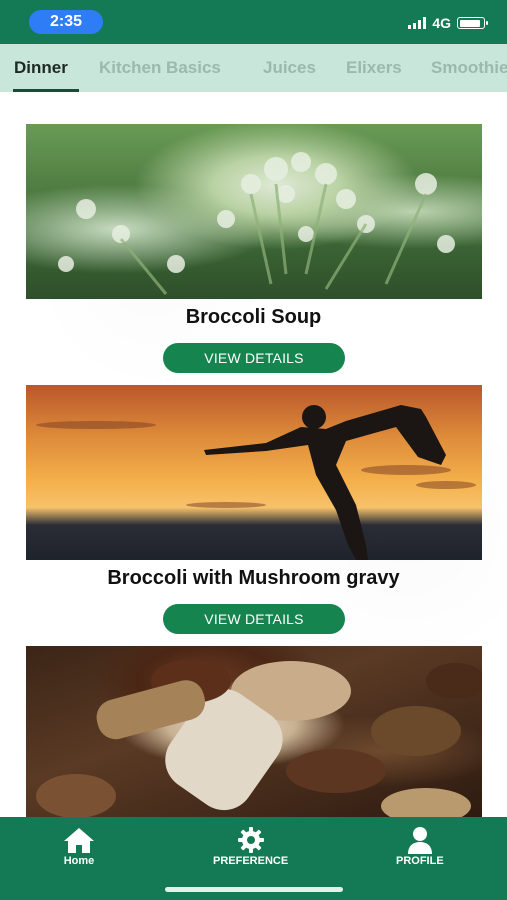  What do you see at coordinates (253, 578) in the screenshot?
I see `recipe-title: Broccoli with Mushroom gravy` at bounding box center [253, 578].